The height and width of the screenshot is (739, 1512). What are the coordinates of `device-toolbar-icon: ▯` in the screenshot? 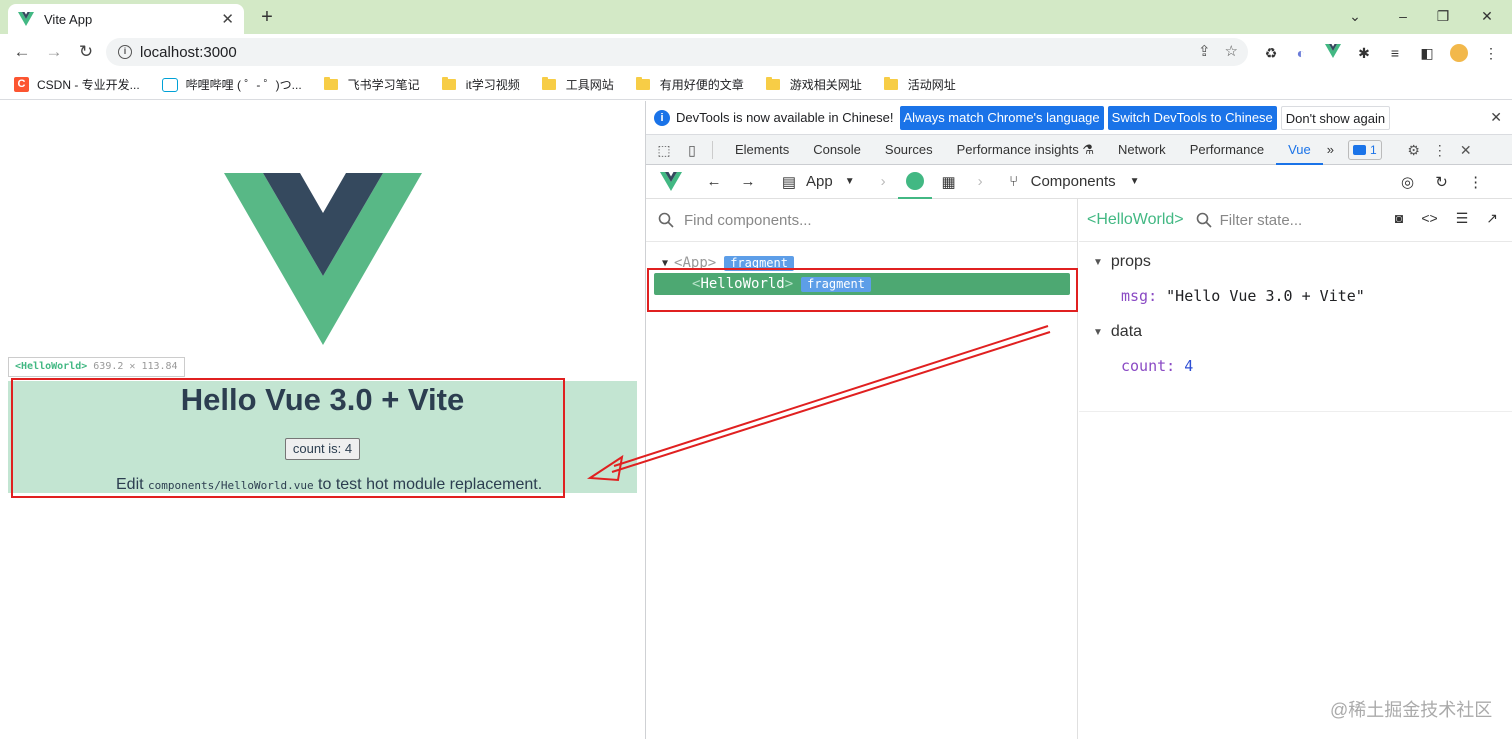 It's located at (692, 150).